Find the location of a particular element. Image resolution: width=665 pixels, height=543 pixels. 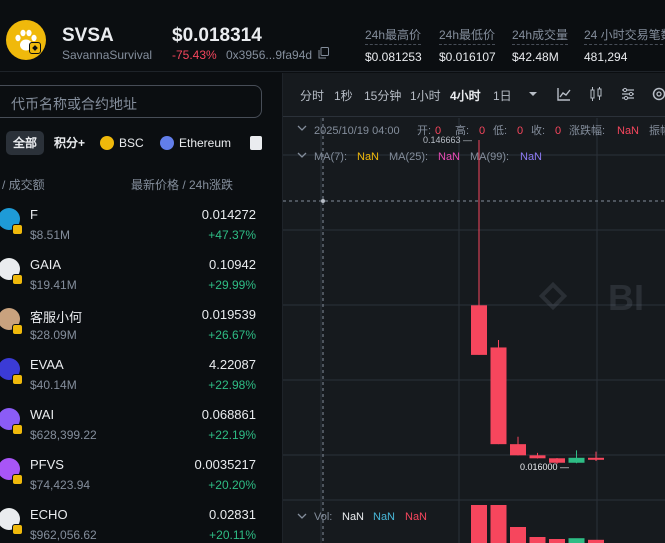

ethereum-icon is located at coordinates (167, 143).